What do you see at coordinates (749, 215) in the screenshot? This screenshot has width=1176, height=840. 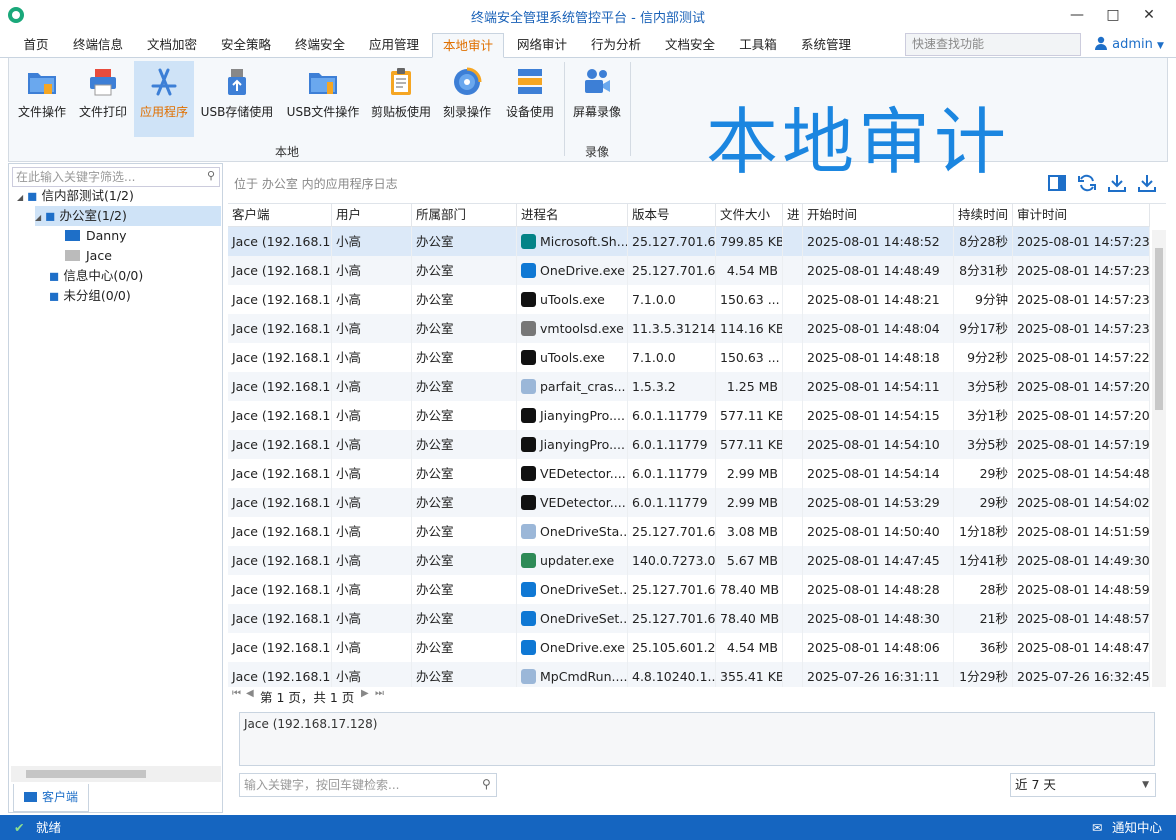 I see `column-header: 文件大小` at bounding box center [749, 215].